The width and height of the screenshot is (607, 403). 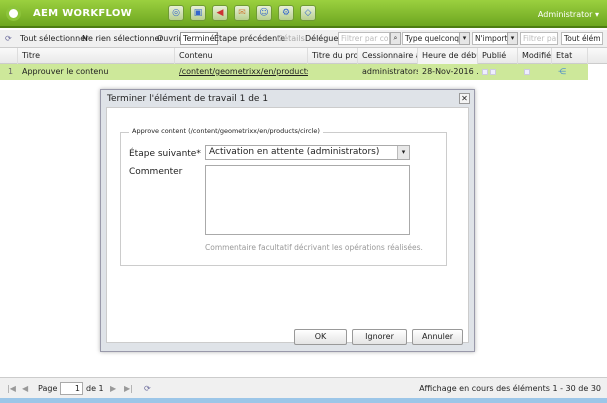 I want to click on assets-icon: ▣, so click(x=198, y=13).